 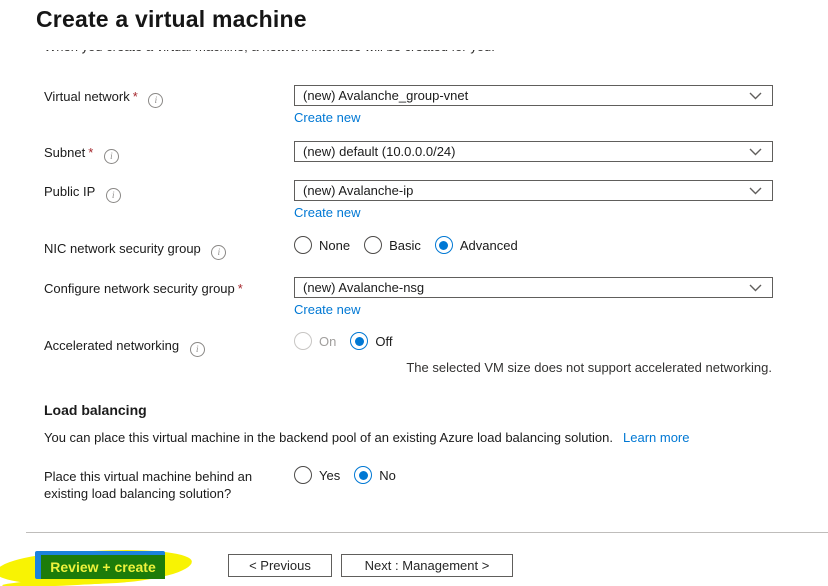 What do you see at coordinates (82, 193) in the screenshot?
I see `public-ip-label: Public IP i` at bounding box center [82, 193].